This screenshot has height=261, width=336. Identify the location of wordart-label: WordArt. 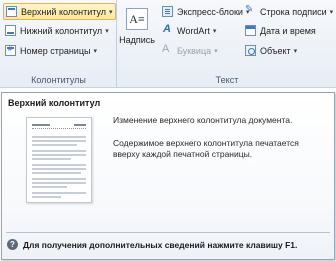
(193, 30).